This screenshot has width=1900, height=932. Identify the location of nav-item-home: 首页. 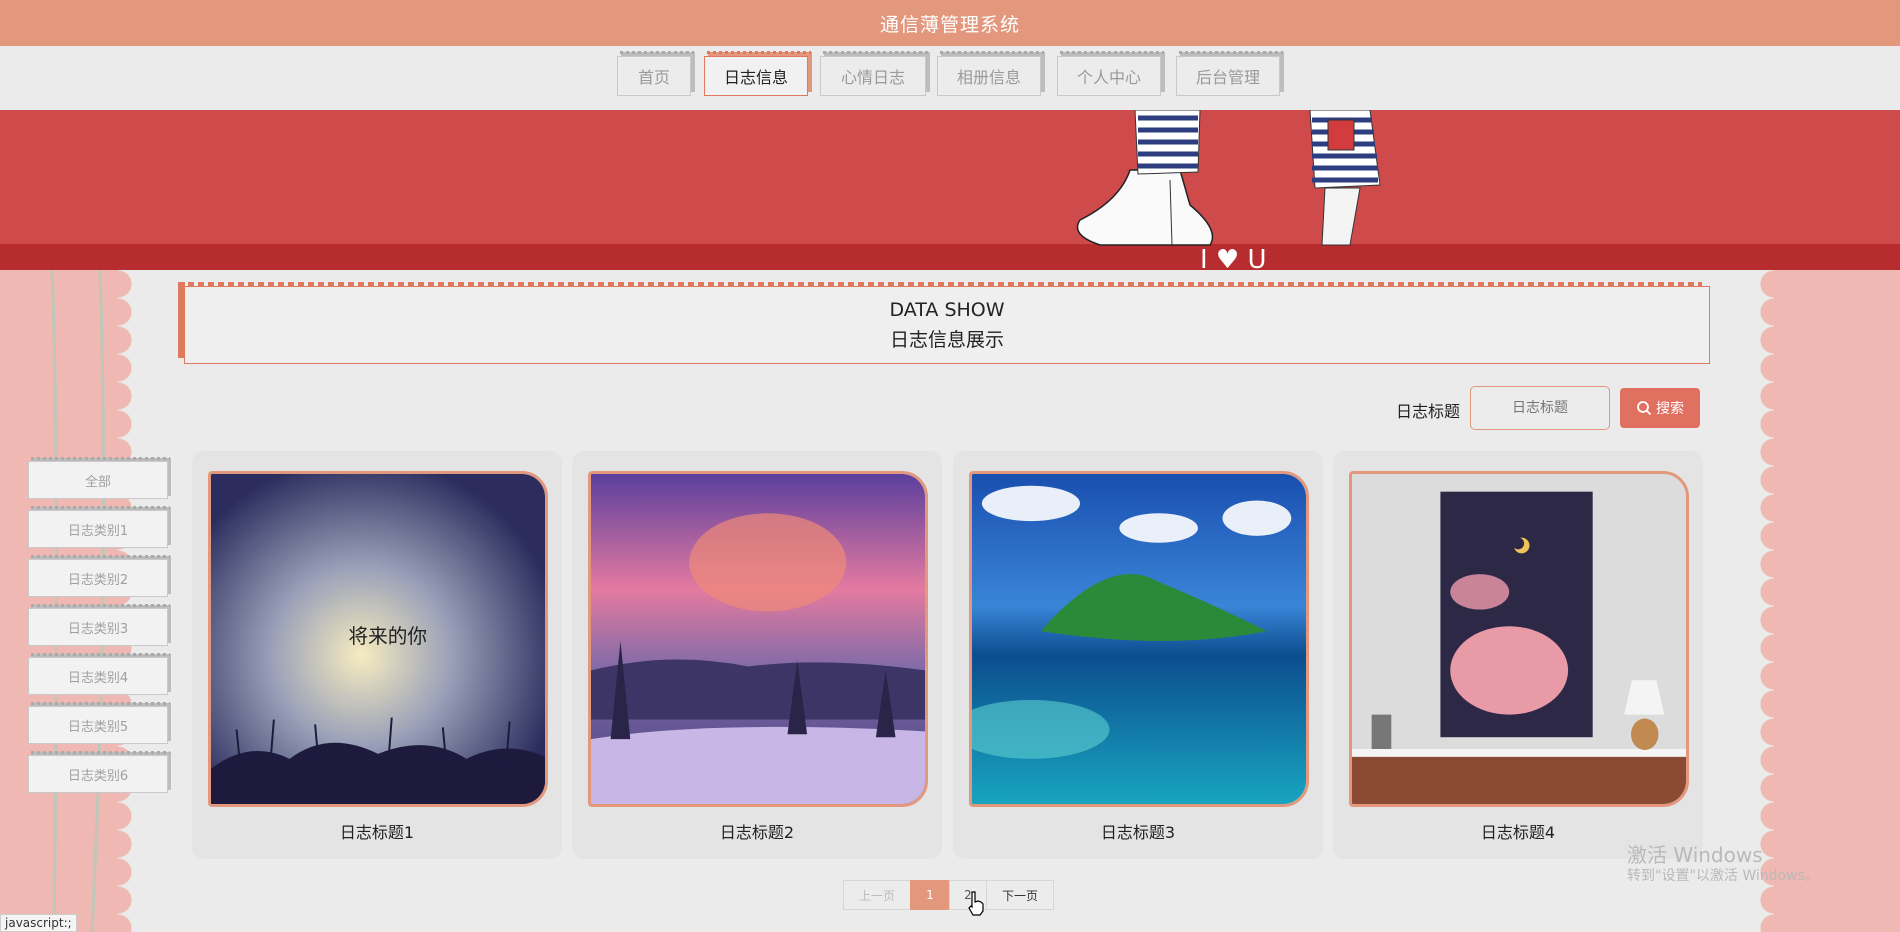
(655, 73).